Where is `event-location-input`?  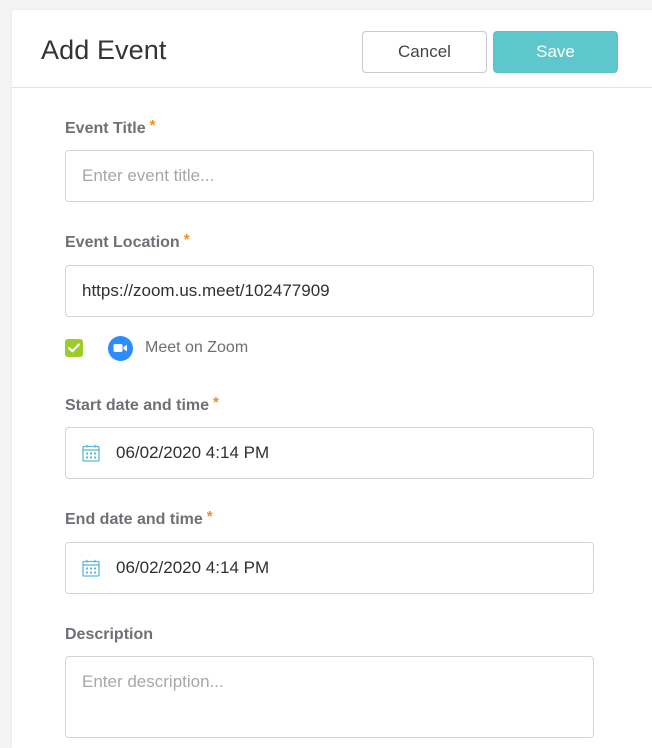 event-location-input is located at coordinates (329, 291).